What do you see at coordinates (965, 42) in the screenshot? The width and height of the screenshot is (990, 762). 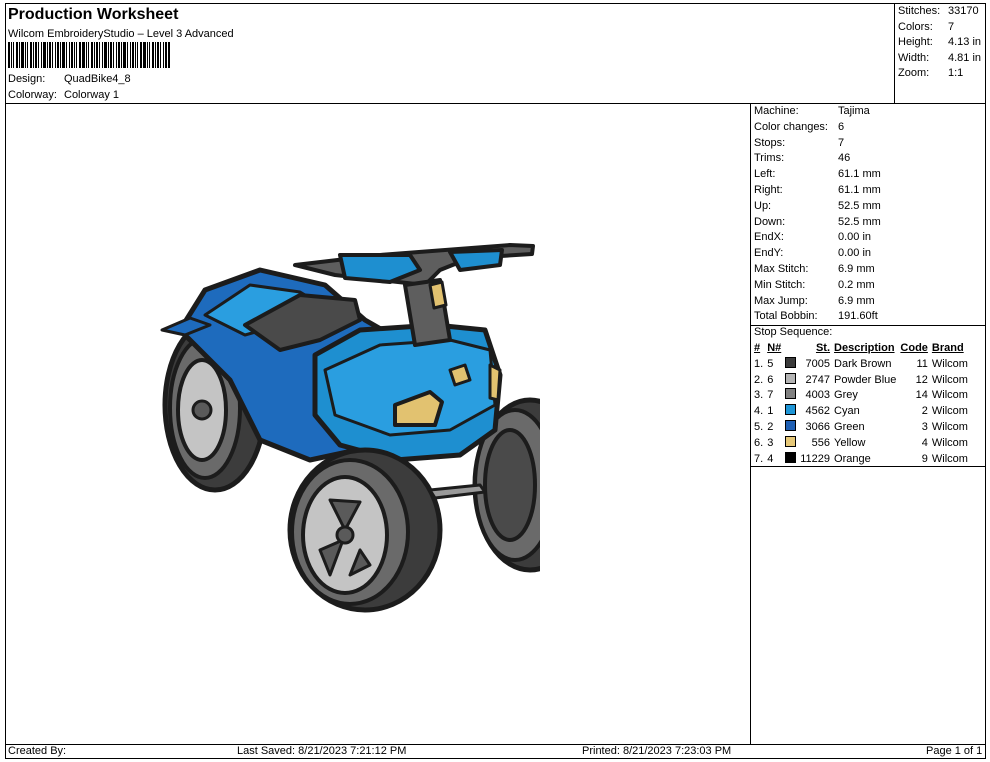 I see `height-value: 4.13 in` at bounding box center [965, 42].